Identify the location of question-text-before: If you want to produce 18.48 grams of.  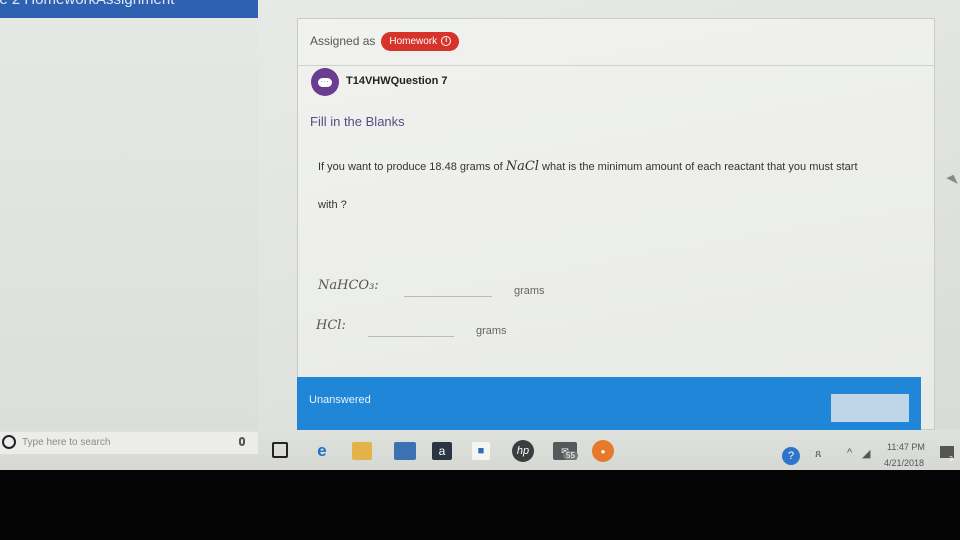
(412, 167).